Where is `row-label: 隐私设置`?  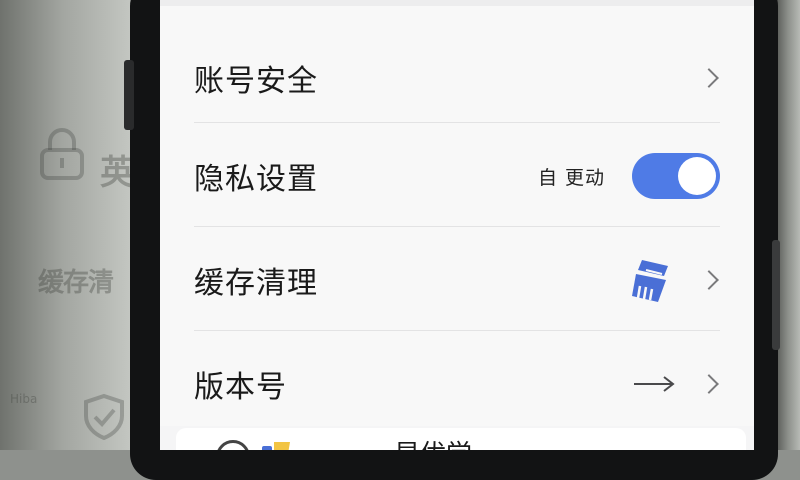 row-label: 隐私设置 is located at coordinates (256, 179).